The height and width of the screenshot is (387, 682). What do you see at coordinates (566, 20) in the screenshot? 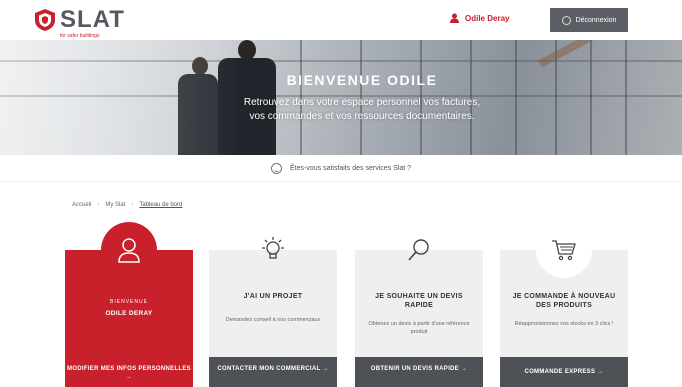
I see `power-icon` at bounding box center [566, 20].